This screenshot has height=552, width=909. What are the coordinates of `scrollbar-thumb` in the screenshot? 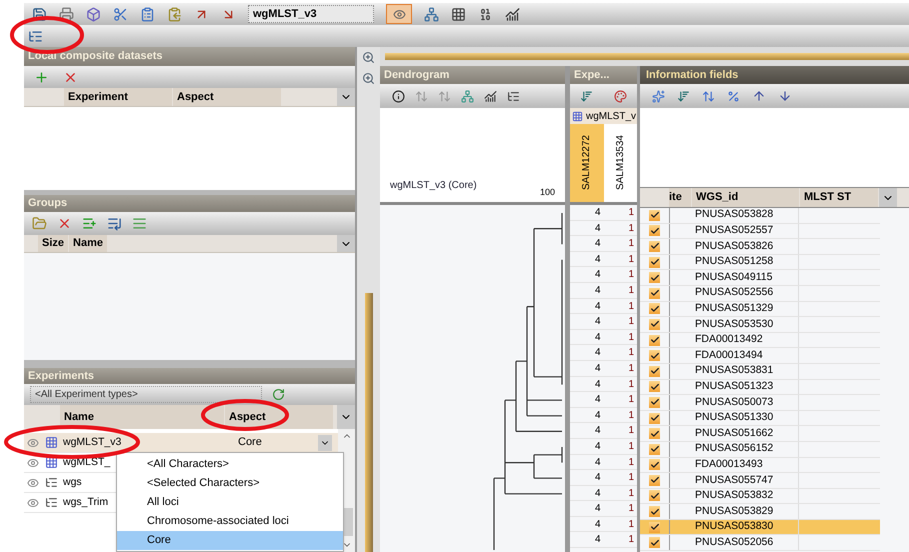 It's located at (368, 422).